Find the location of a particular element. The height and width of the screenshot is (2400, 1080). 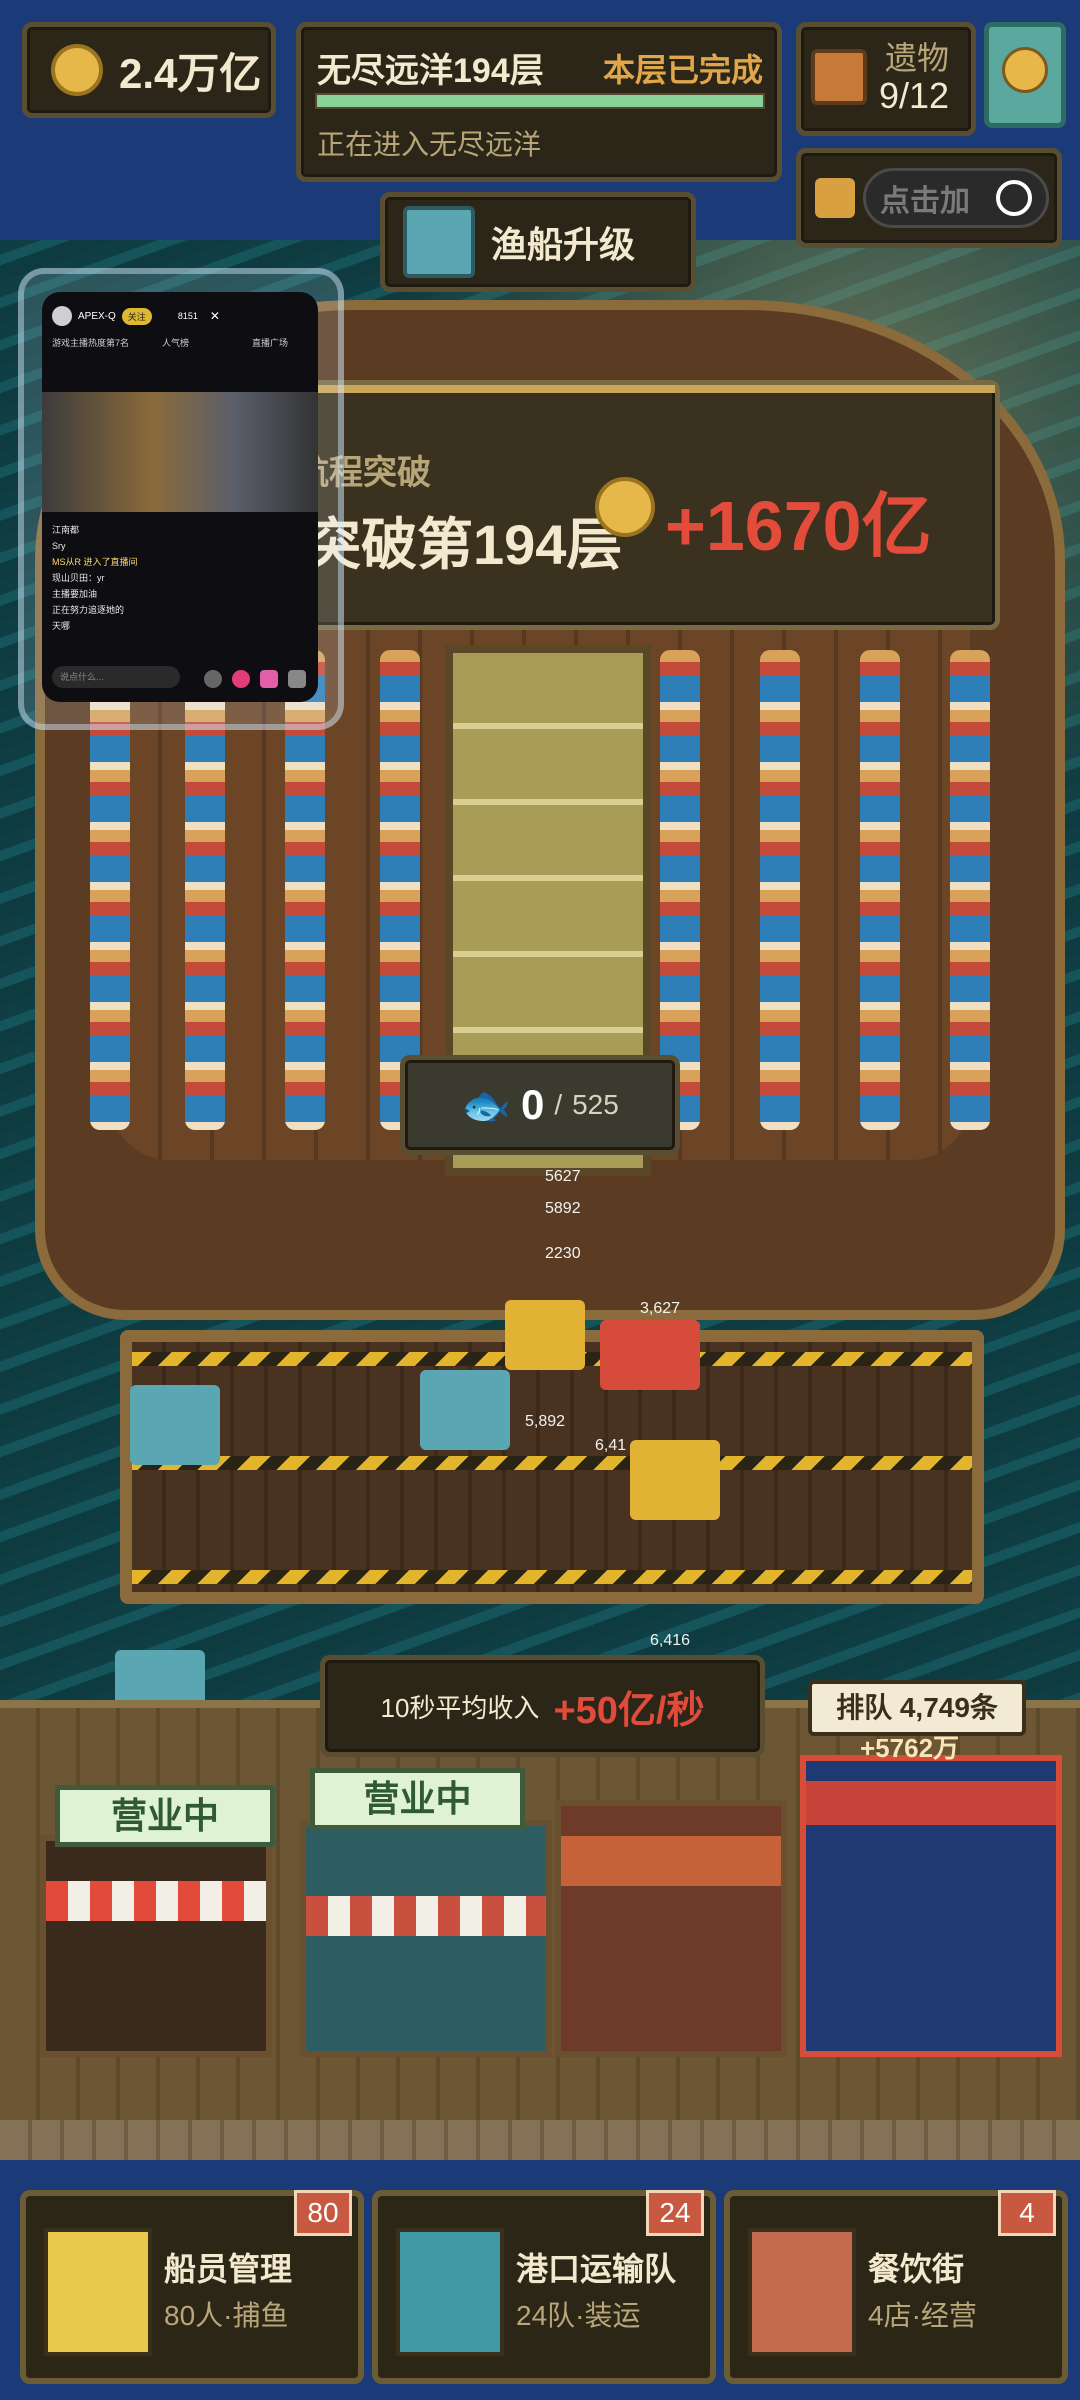

loading-dock is located at coordinates (552, 1467).